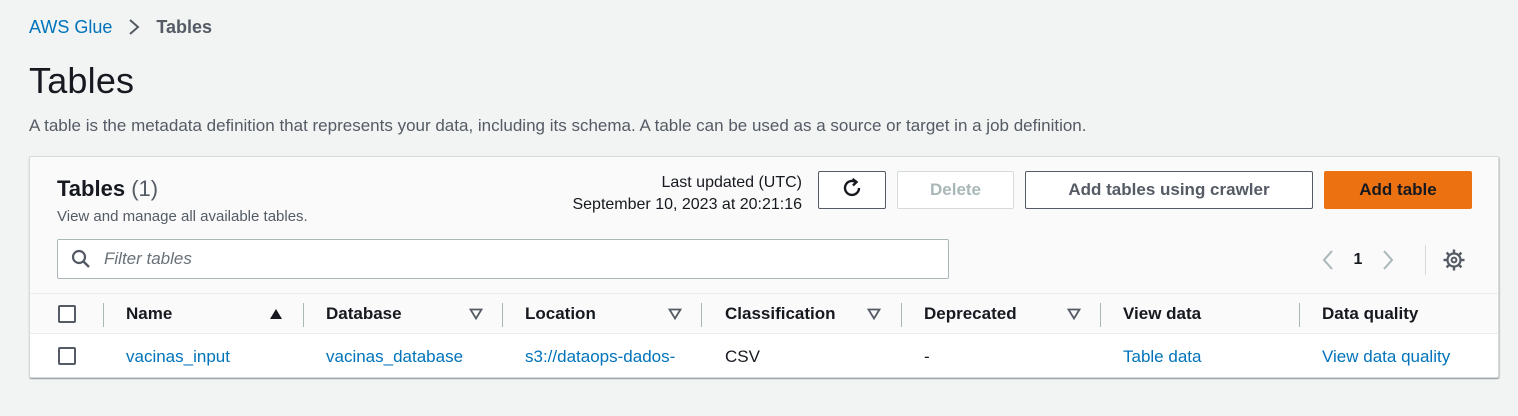  Describe the element at coordinates (364, 314) in the screenshot. I see `column-header-database: Database` at that location.